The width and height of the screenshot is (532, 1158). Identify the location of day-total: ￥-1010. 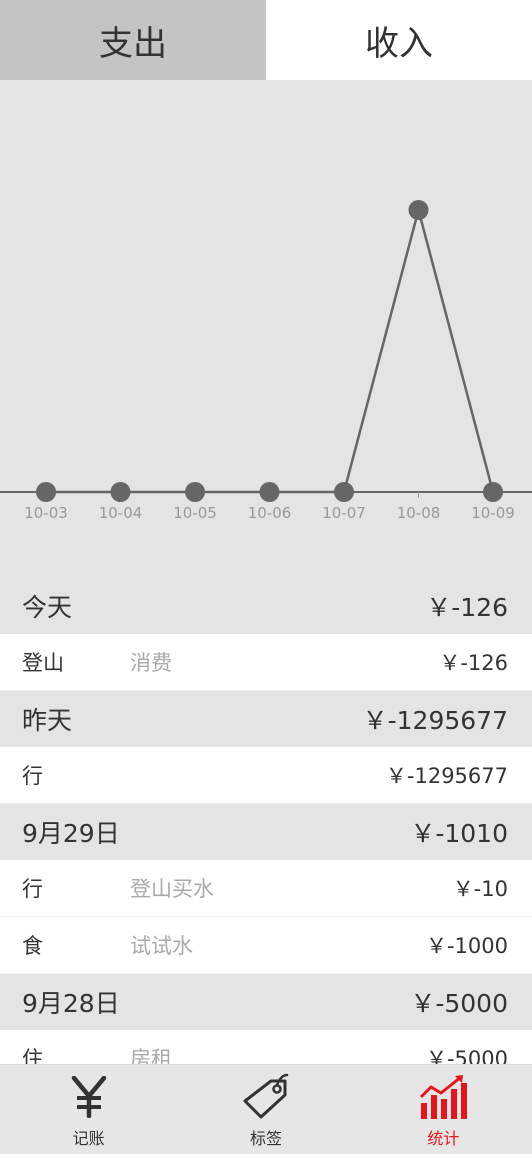
(459, 833).